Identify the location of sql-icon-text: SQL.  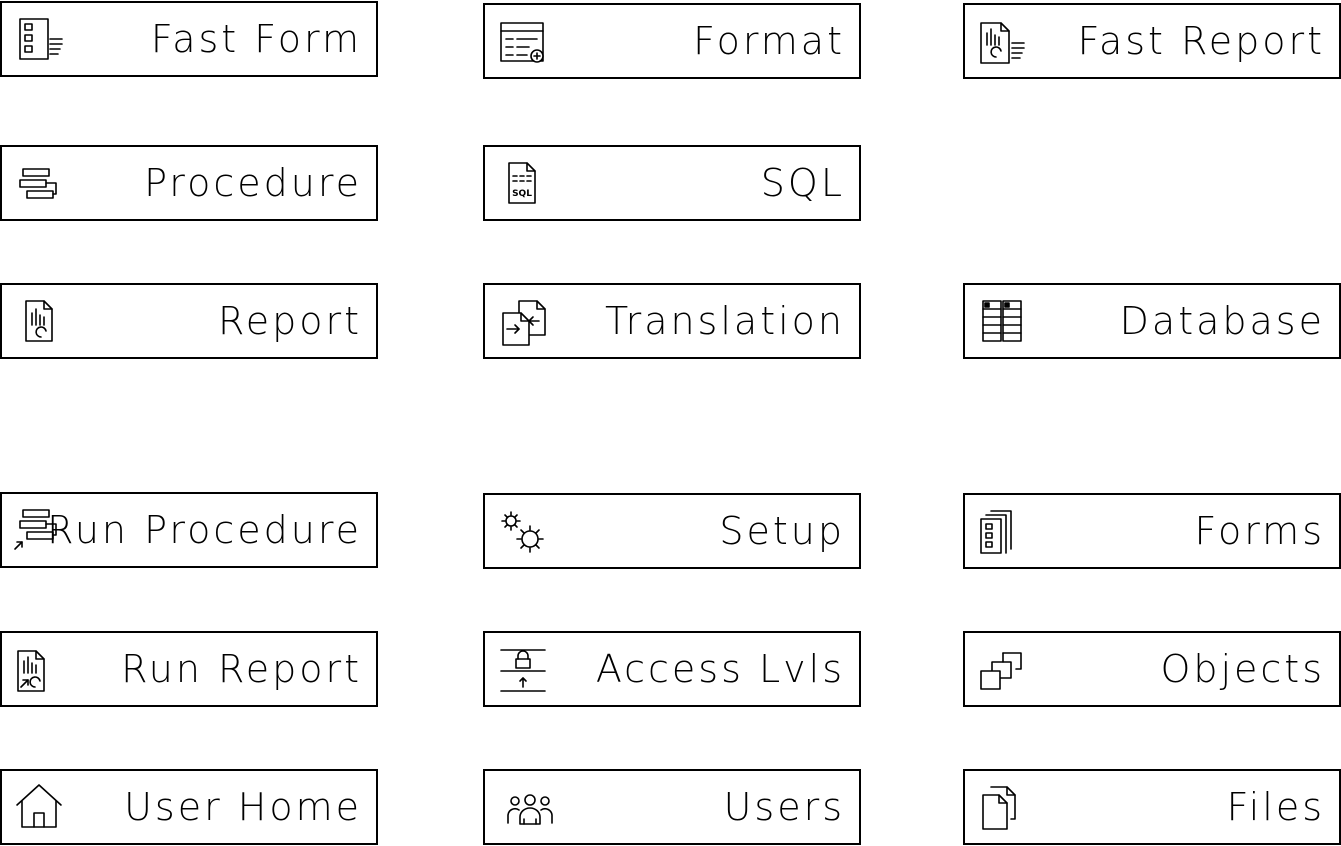
(522, 194).